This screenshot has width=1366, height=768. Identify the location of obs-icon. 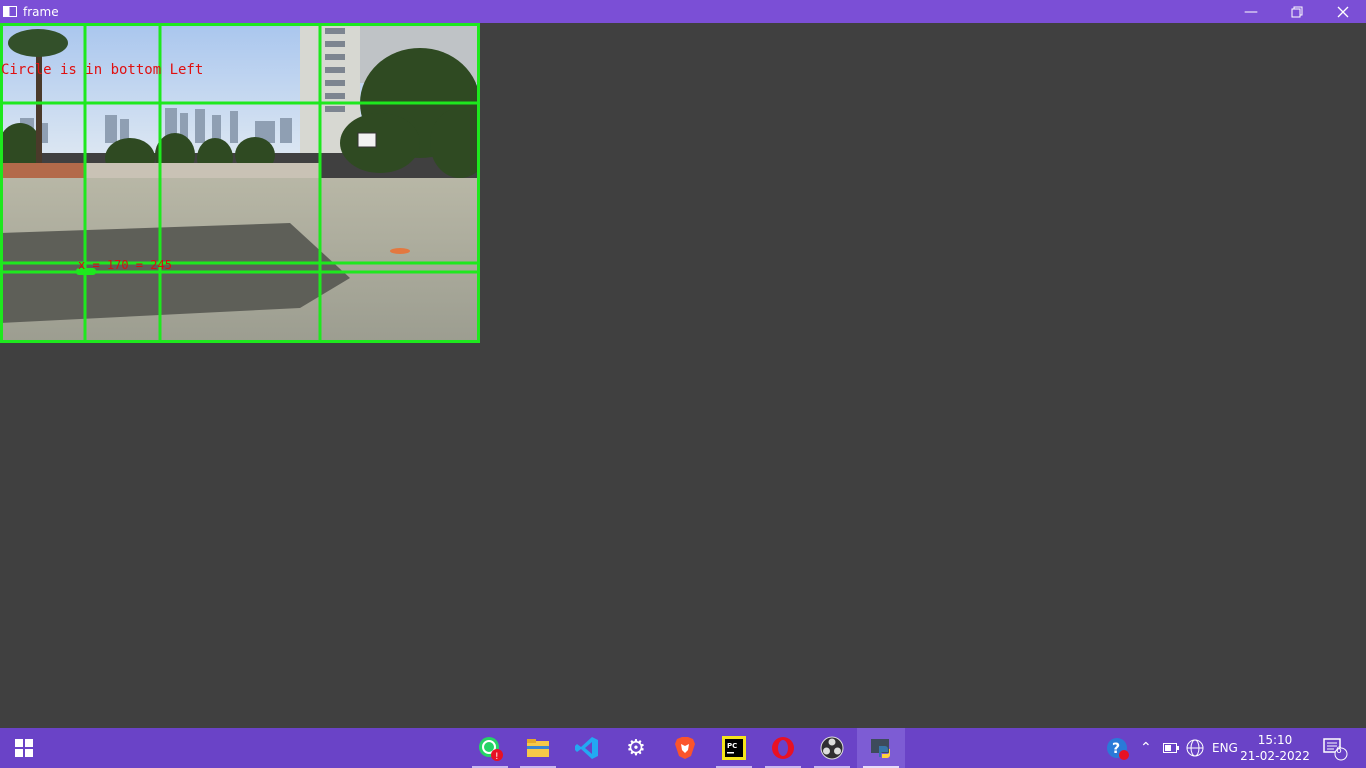
(832, 748).